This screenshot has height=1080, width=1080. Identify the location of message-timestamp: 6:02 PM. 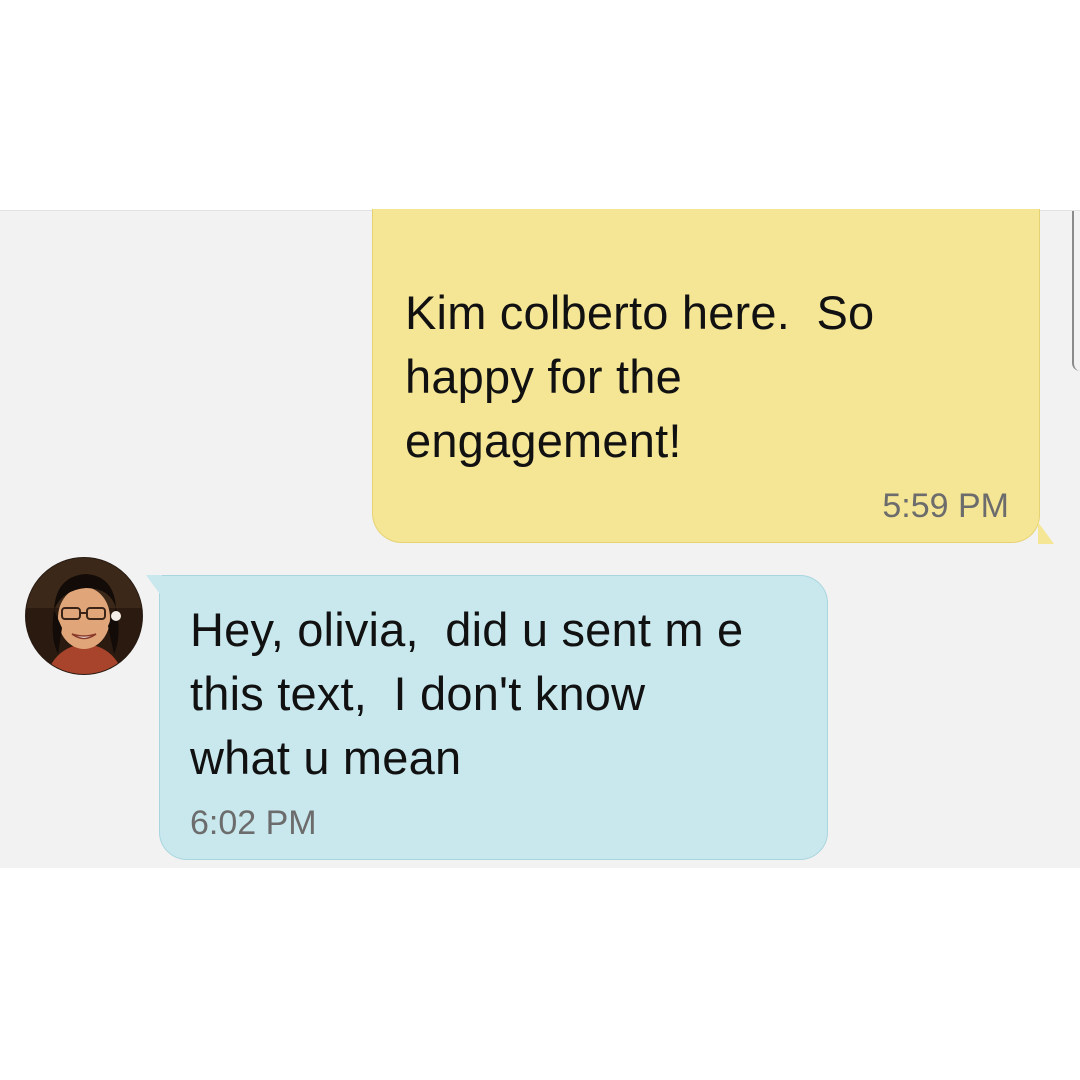
(253, 823).